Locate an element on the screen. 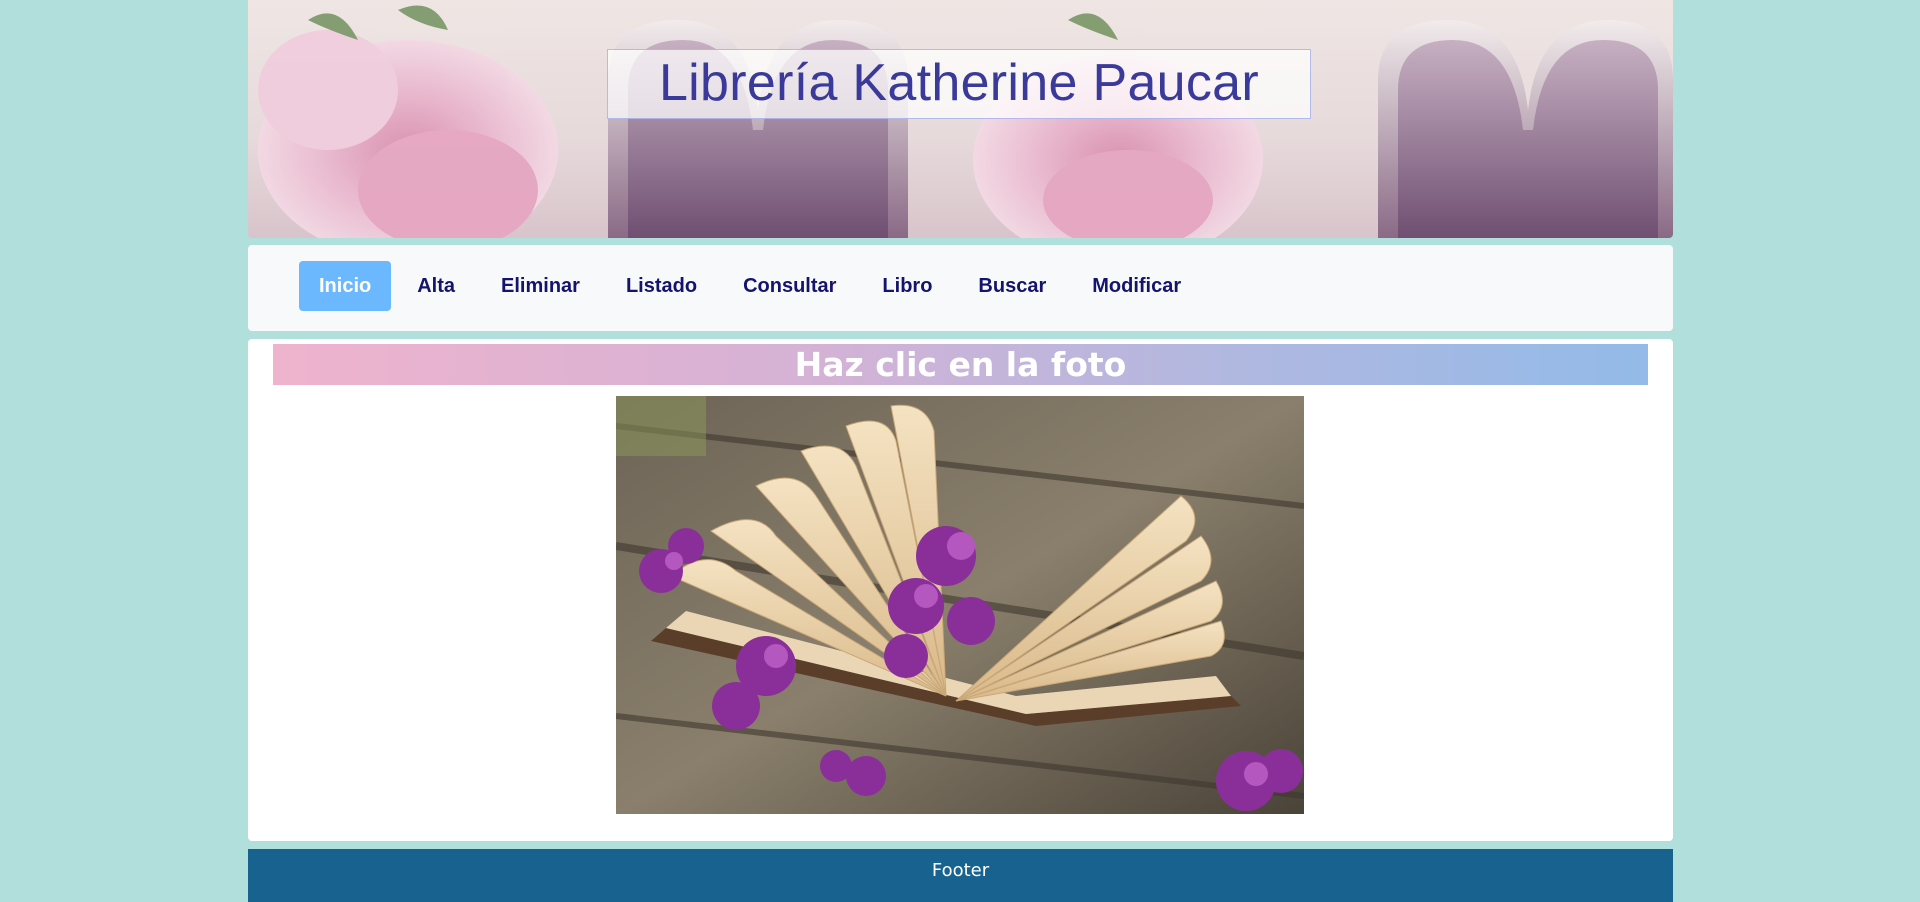 The image size is (1920, 902). nav-item-modificar: Modificar is located at coordinates (1136, 286).